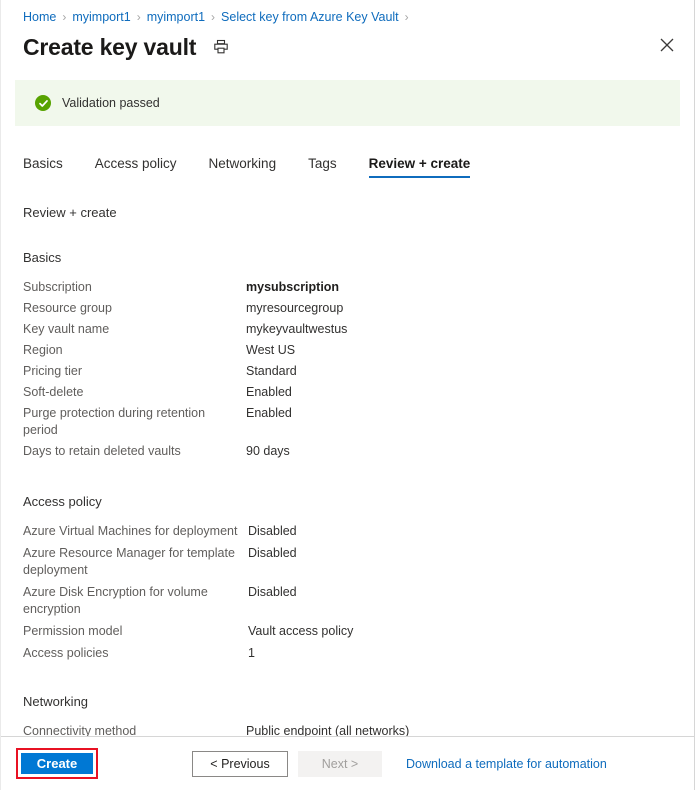 Image resolution: width=695 pixels, height=790 pixels. I want to click on label-access-policies: Access policies, so click(66, 653).